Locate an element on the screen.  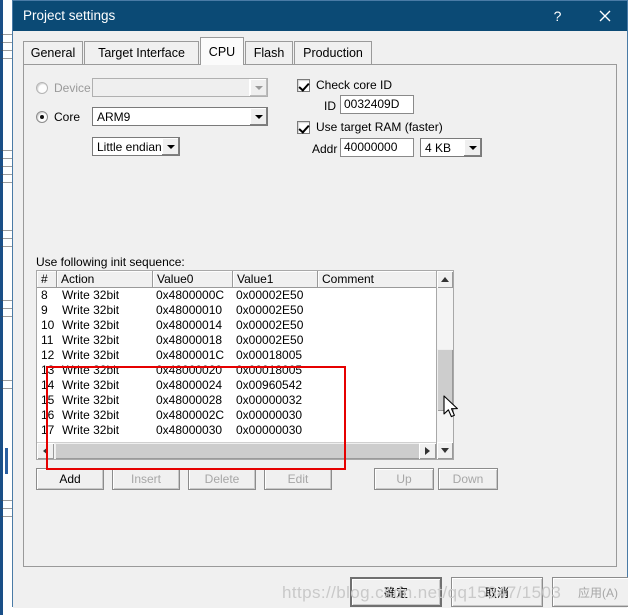
cell-value0: 0x4800000C is located at coordinates (190, 295).